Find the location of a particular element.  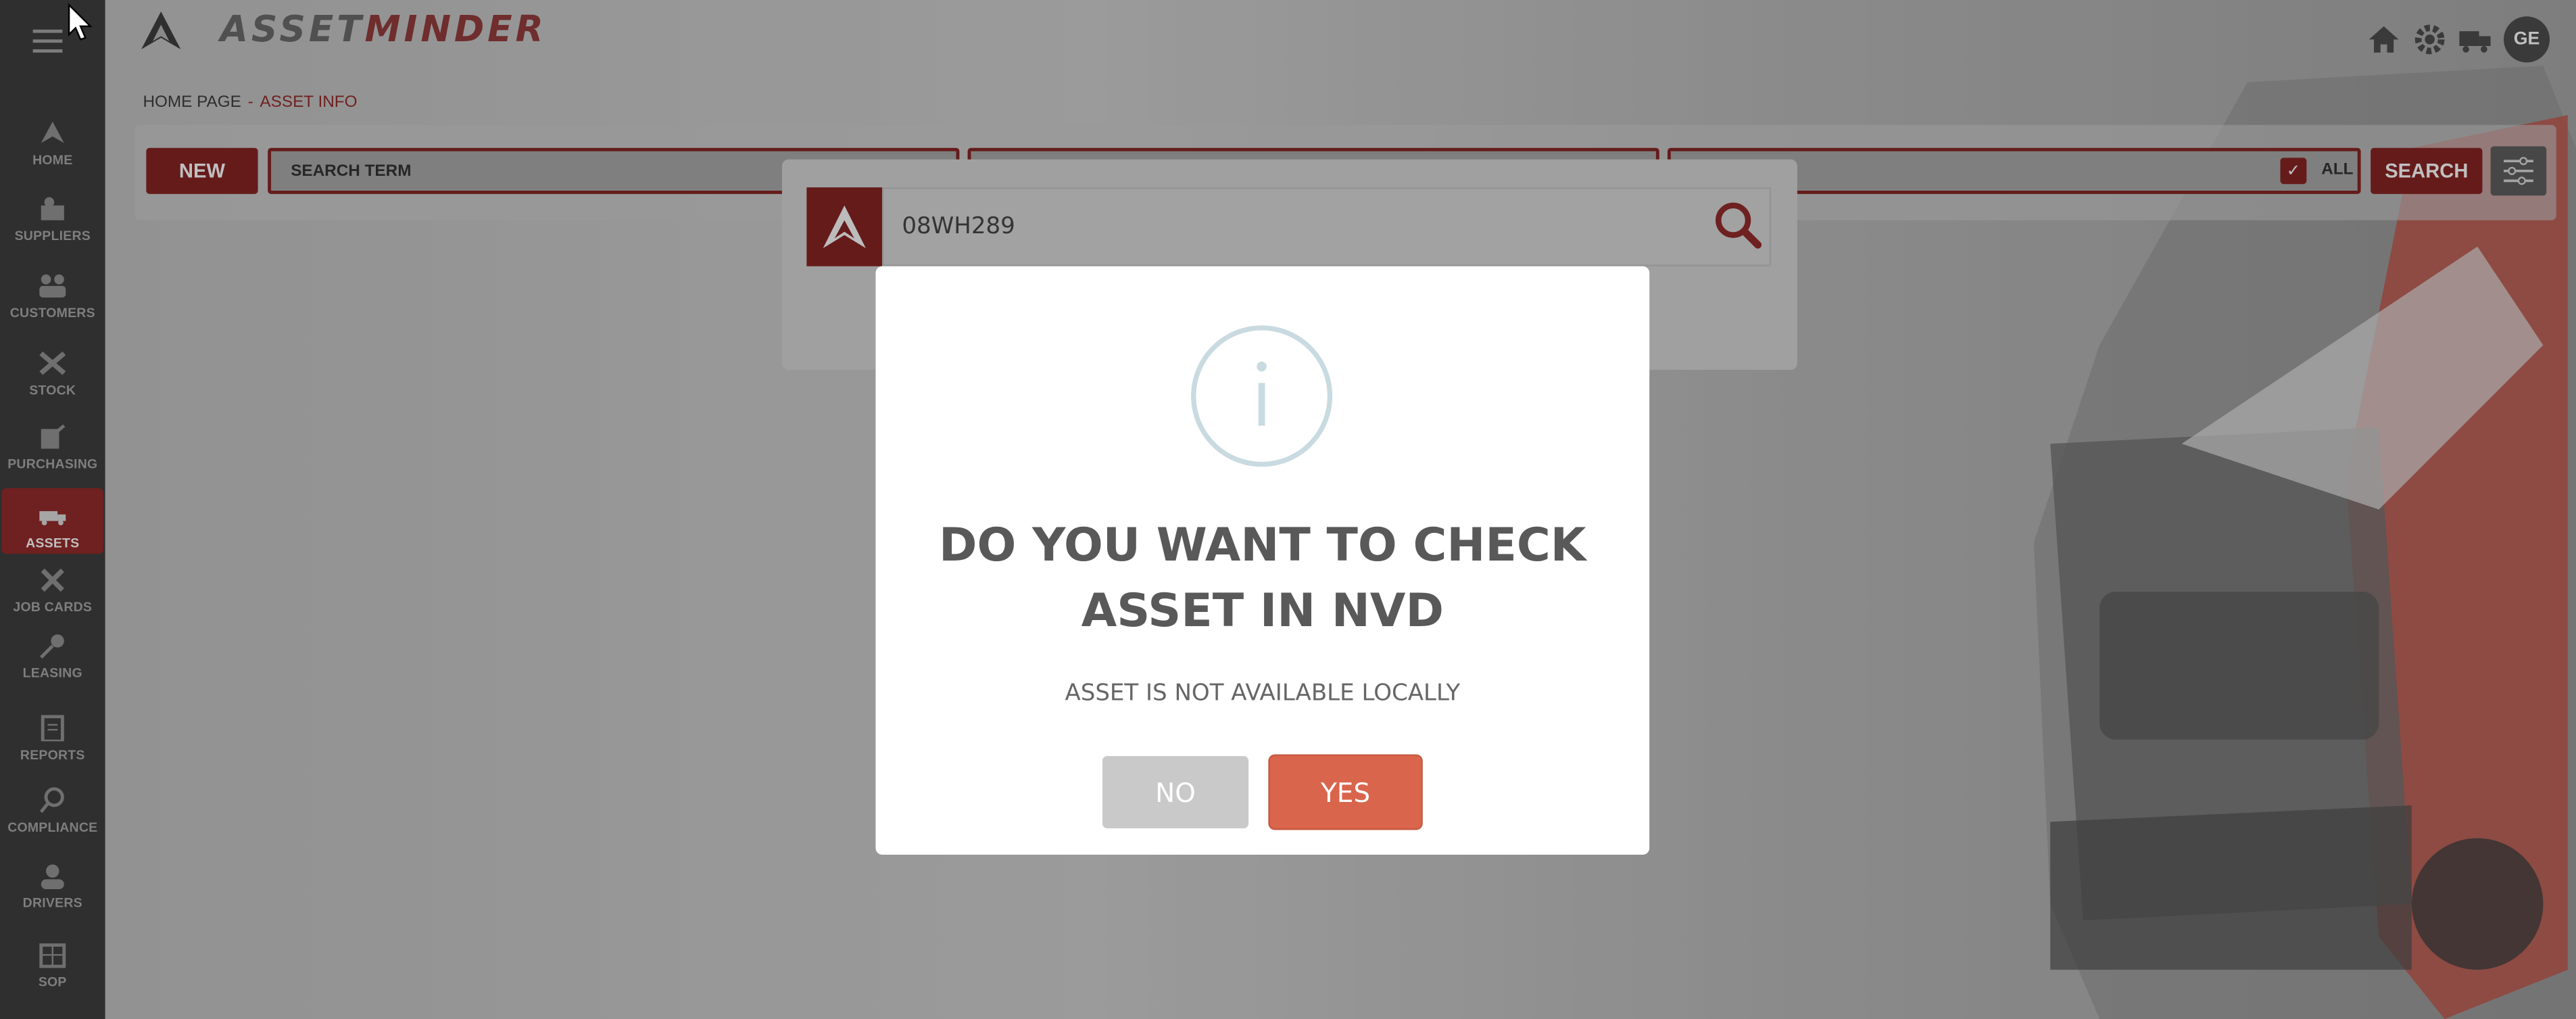

dialog-title: DO YOU WANT TO CHECK ASSET IN NVD is located at coordinates (1262, 577).